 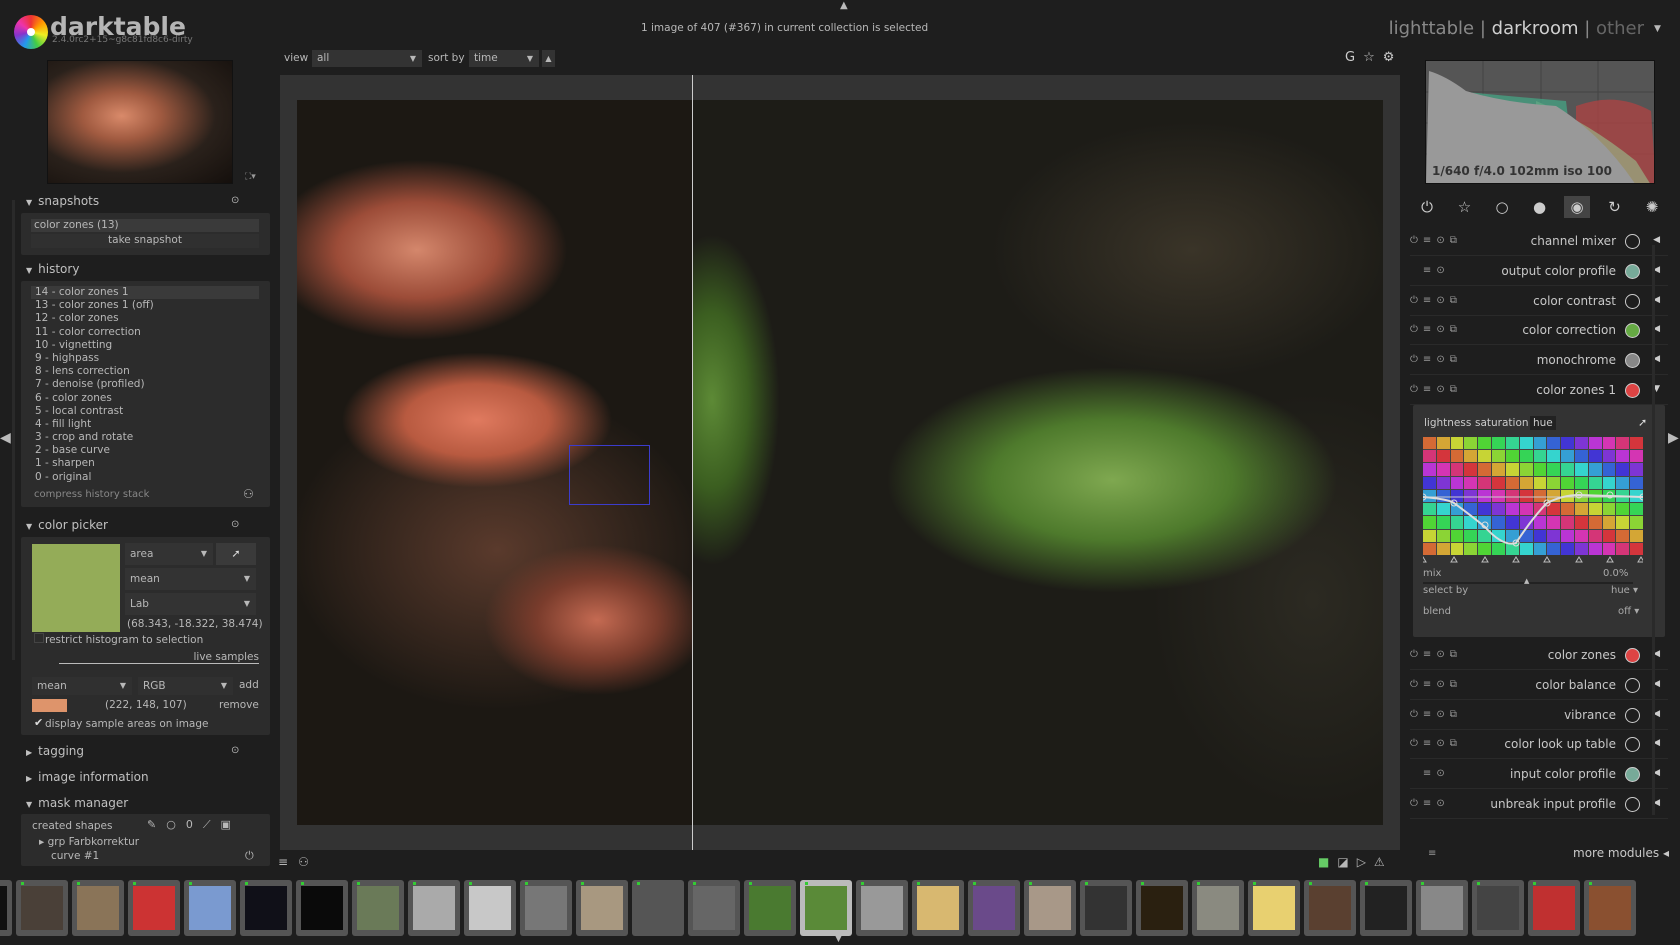 I want to click on mix-slider: ▲, so click(x=1528, y=581).